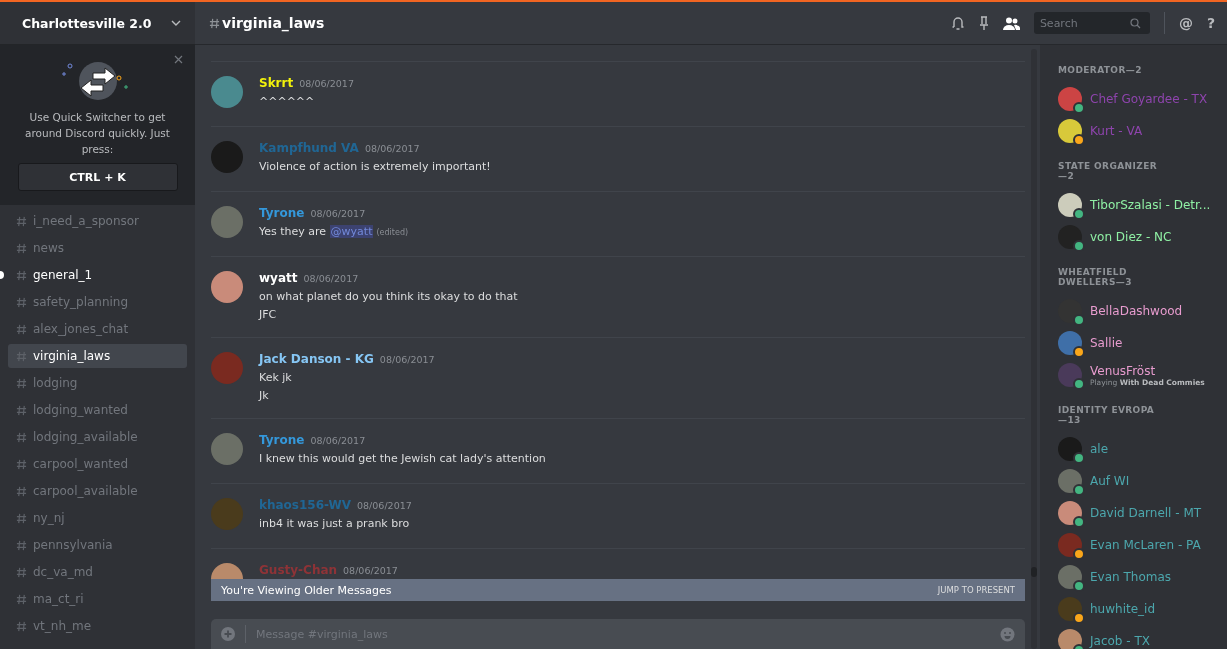 The image size is (1227, 649). I want to click on message-text: I knew this would get the Jewish cat lady's attention, so click(402, 458).